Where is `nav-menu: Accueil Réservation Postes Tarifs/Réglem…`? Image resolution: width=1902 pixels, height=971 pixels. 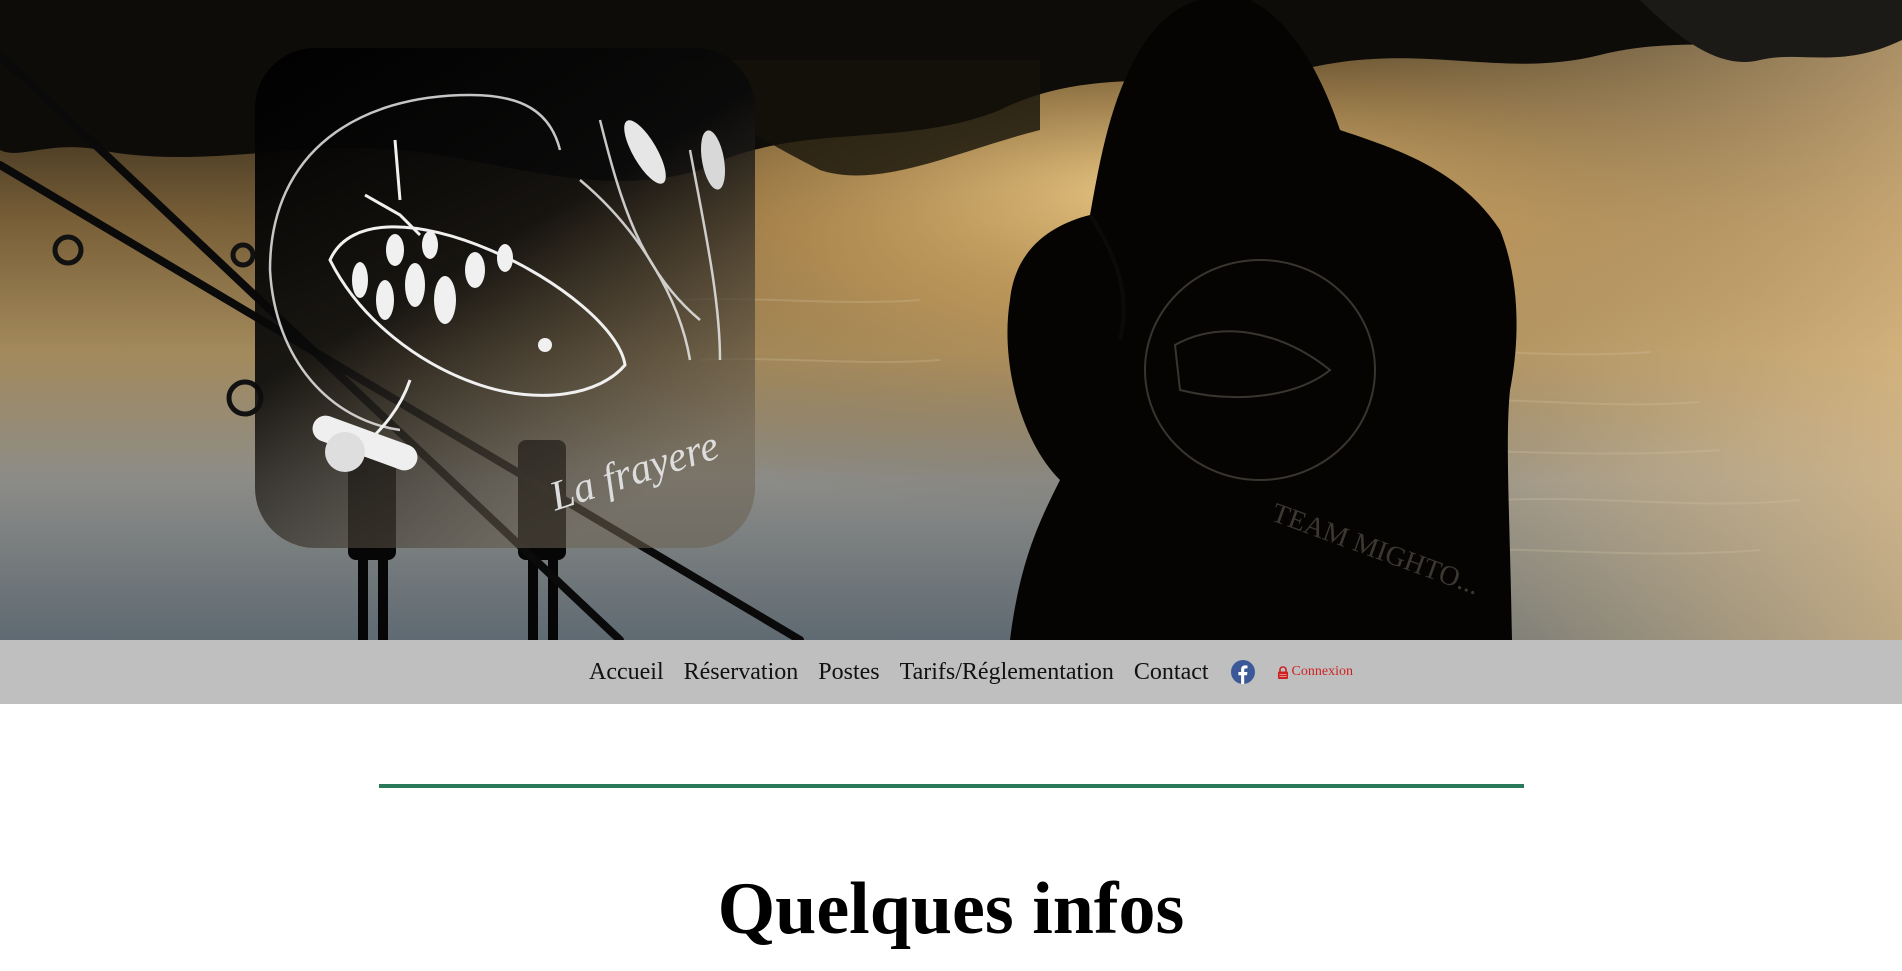 nav-menu: Accueil Réservation Postes Tarifs/Réglem… is located at coordinates (971, 672).